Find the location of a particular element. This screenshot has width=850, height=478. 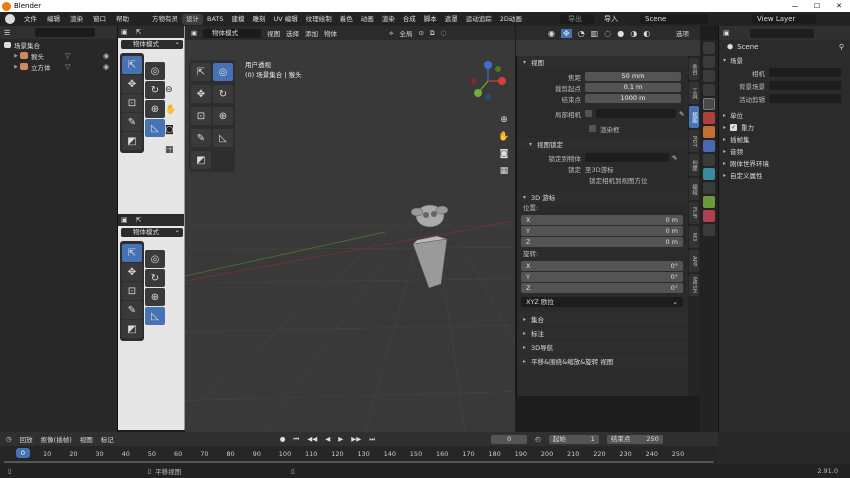

collections-panel-header: 集合 is located at coordinates (602, 319).